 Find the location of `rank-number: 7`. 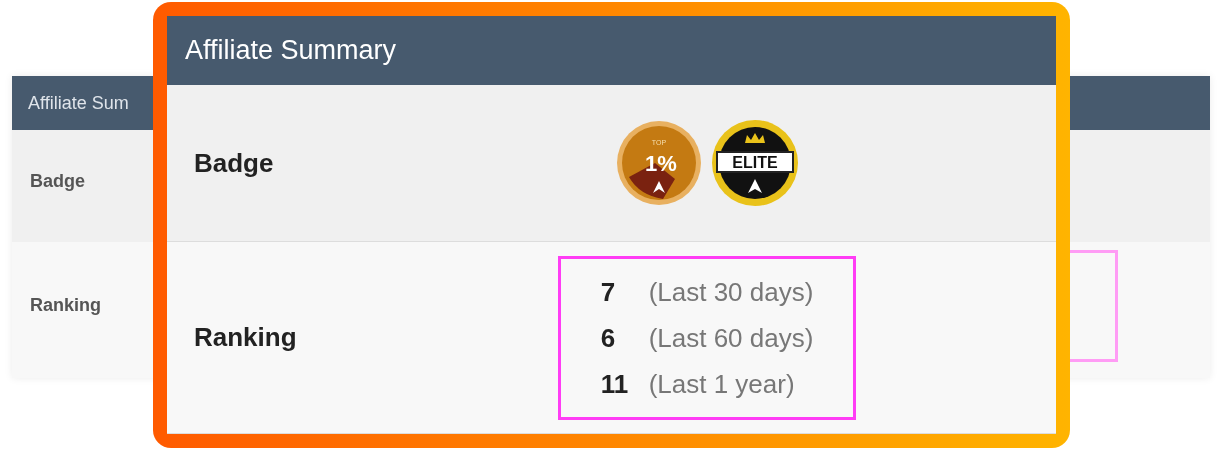

rank-number: 7 is located at coordinates (608, 292).